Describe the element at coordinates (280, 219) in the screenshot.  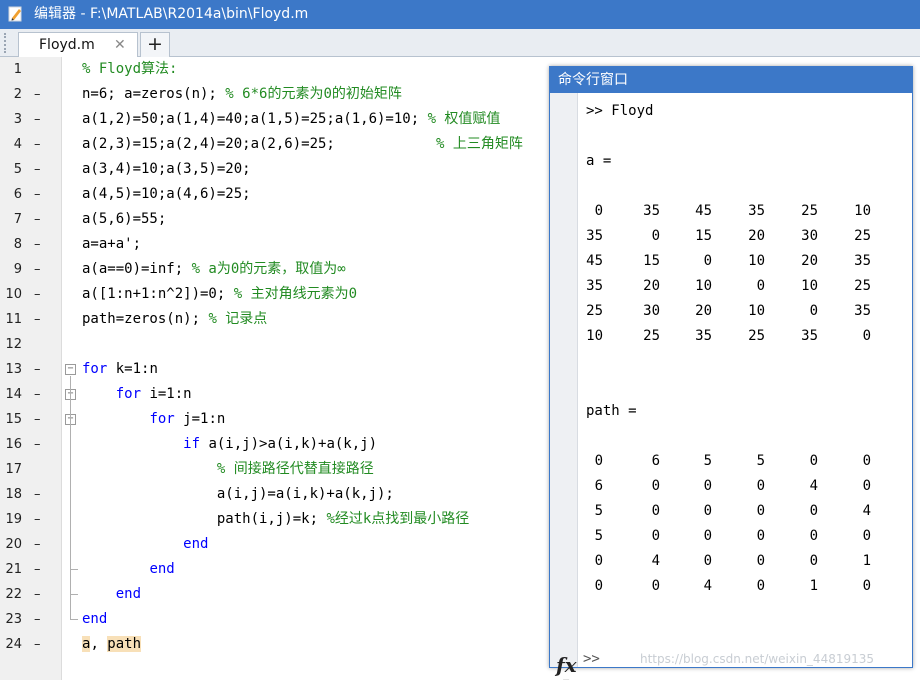
I see `code-line: 7– a(5,6)=55;` at that location.